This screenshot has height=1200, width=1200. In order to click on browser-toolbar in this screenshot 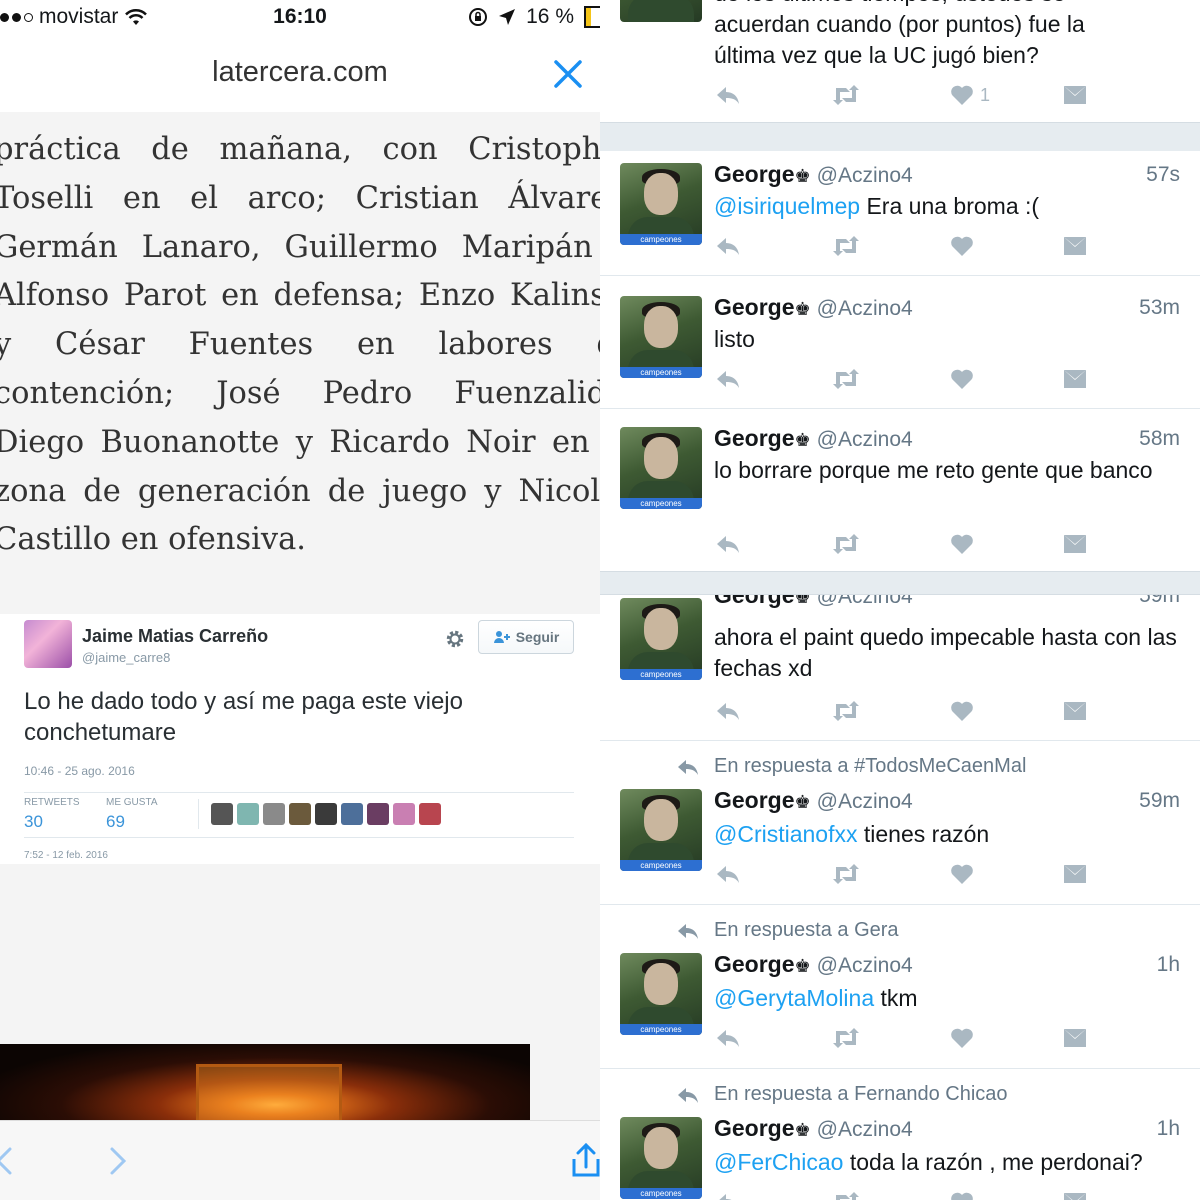, I will do `click(300, 1160)`.